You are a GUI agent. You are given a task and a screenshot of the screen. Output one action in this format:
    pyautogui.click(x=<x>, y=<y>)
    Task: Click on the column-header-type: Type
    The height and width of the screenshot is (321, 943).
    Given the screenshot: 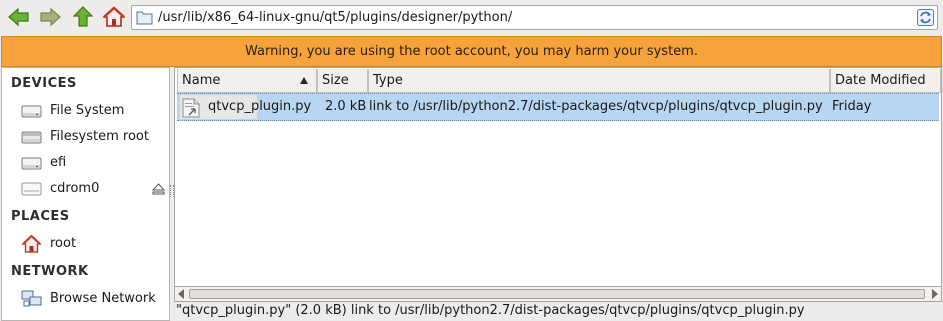 What is the action you would take?
    pyautogui.click(x=599, y=81)
    